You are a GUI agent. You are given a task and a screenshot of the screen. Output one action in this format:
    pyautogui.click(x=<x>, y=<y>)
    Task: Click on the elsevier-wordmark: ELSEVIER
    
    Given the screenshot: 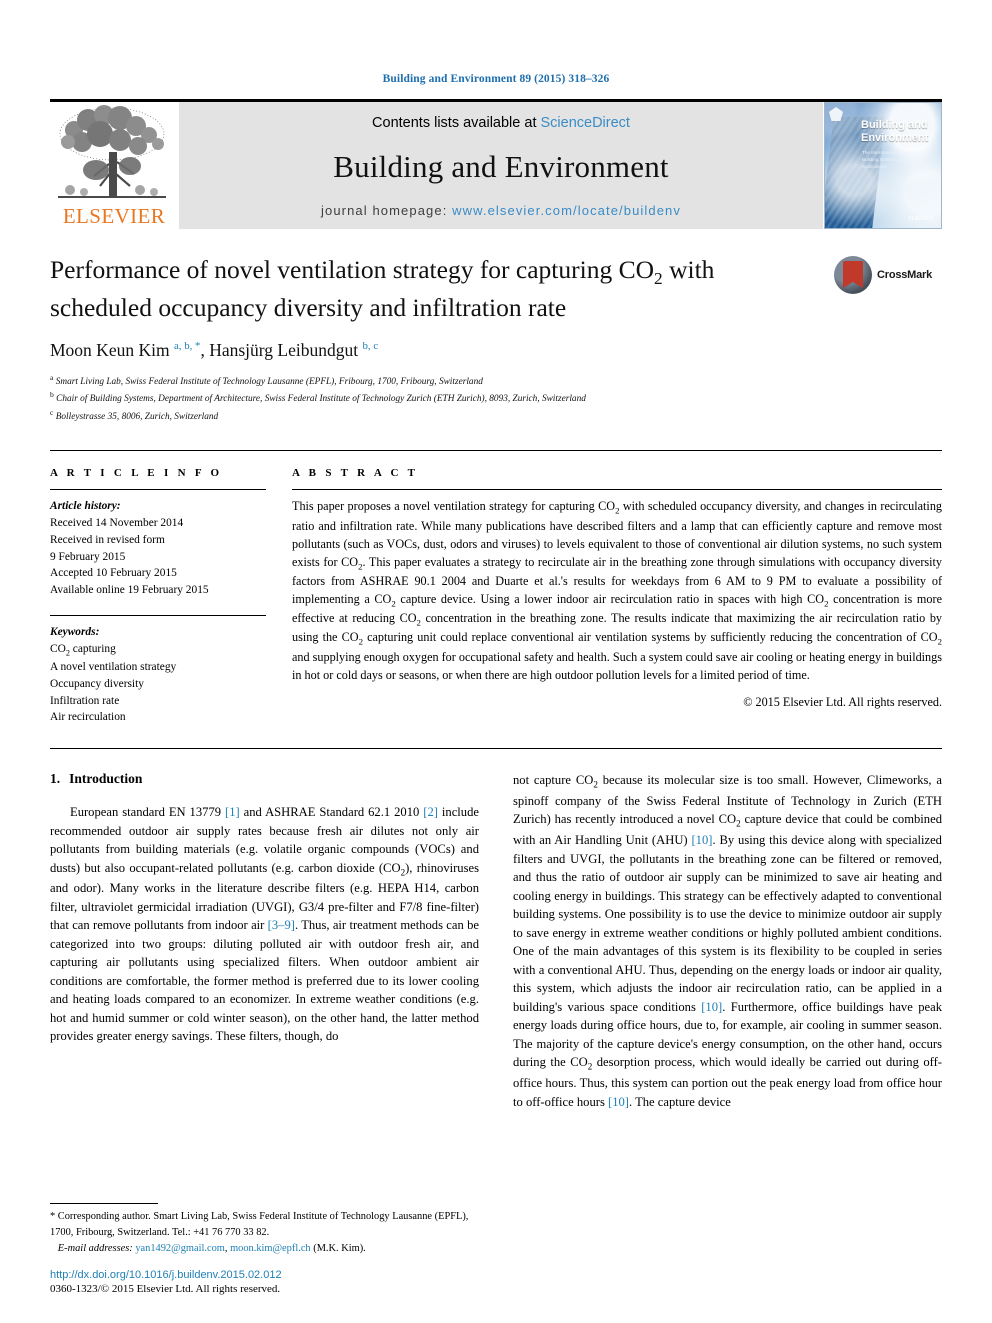 What is the action you would take?
    pyautogui.click(x=114, y=216)
    